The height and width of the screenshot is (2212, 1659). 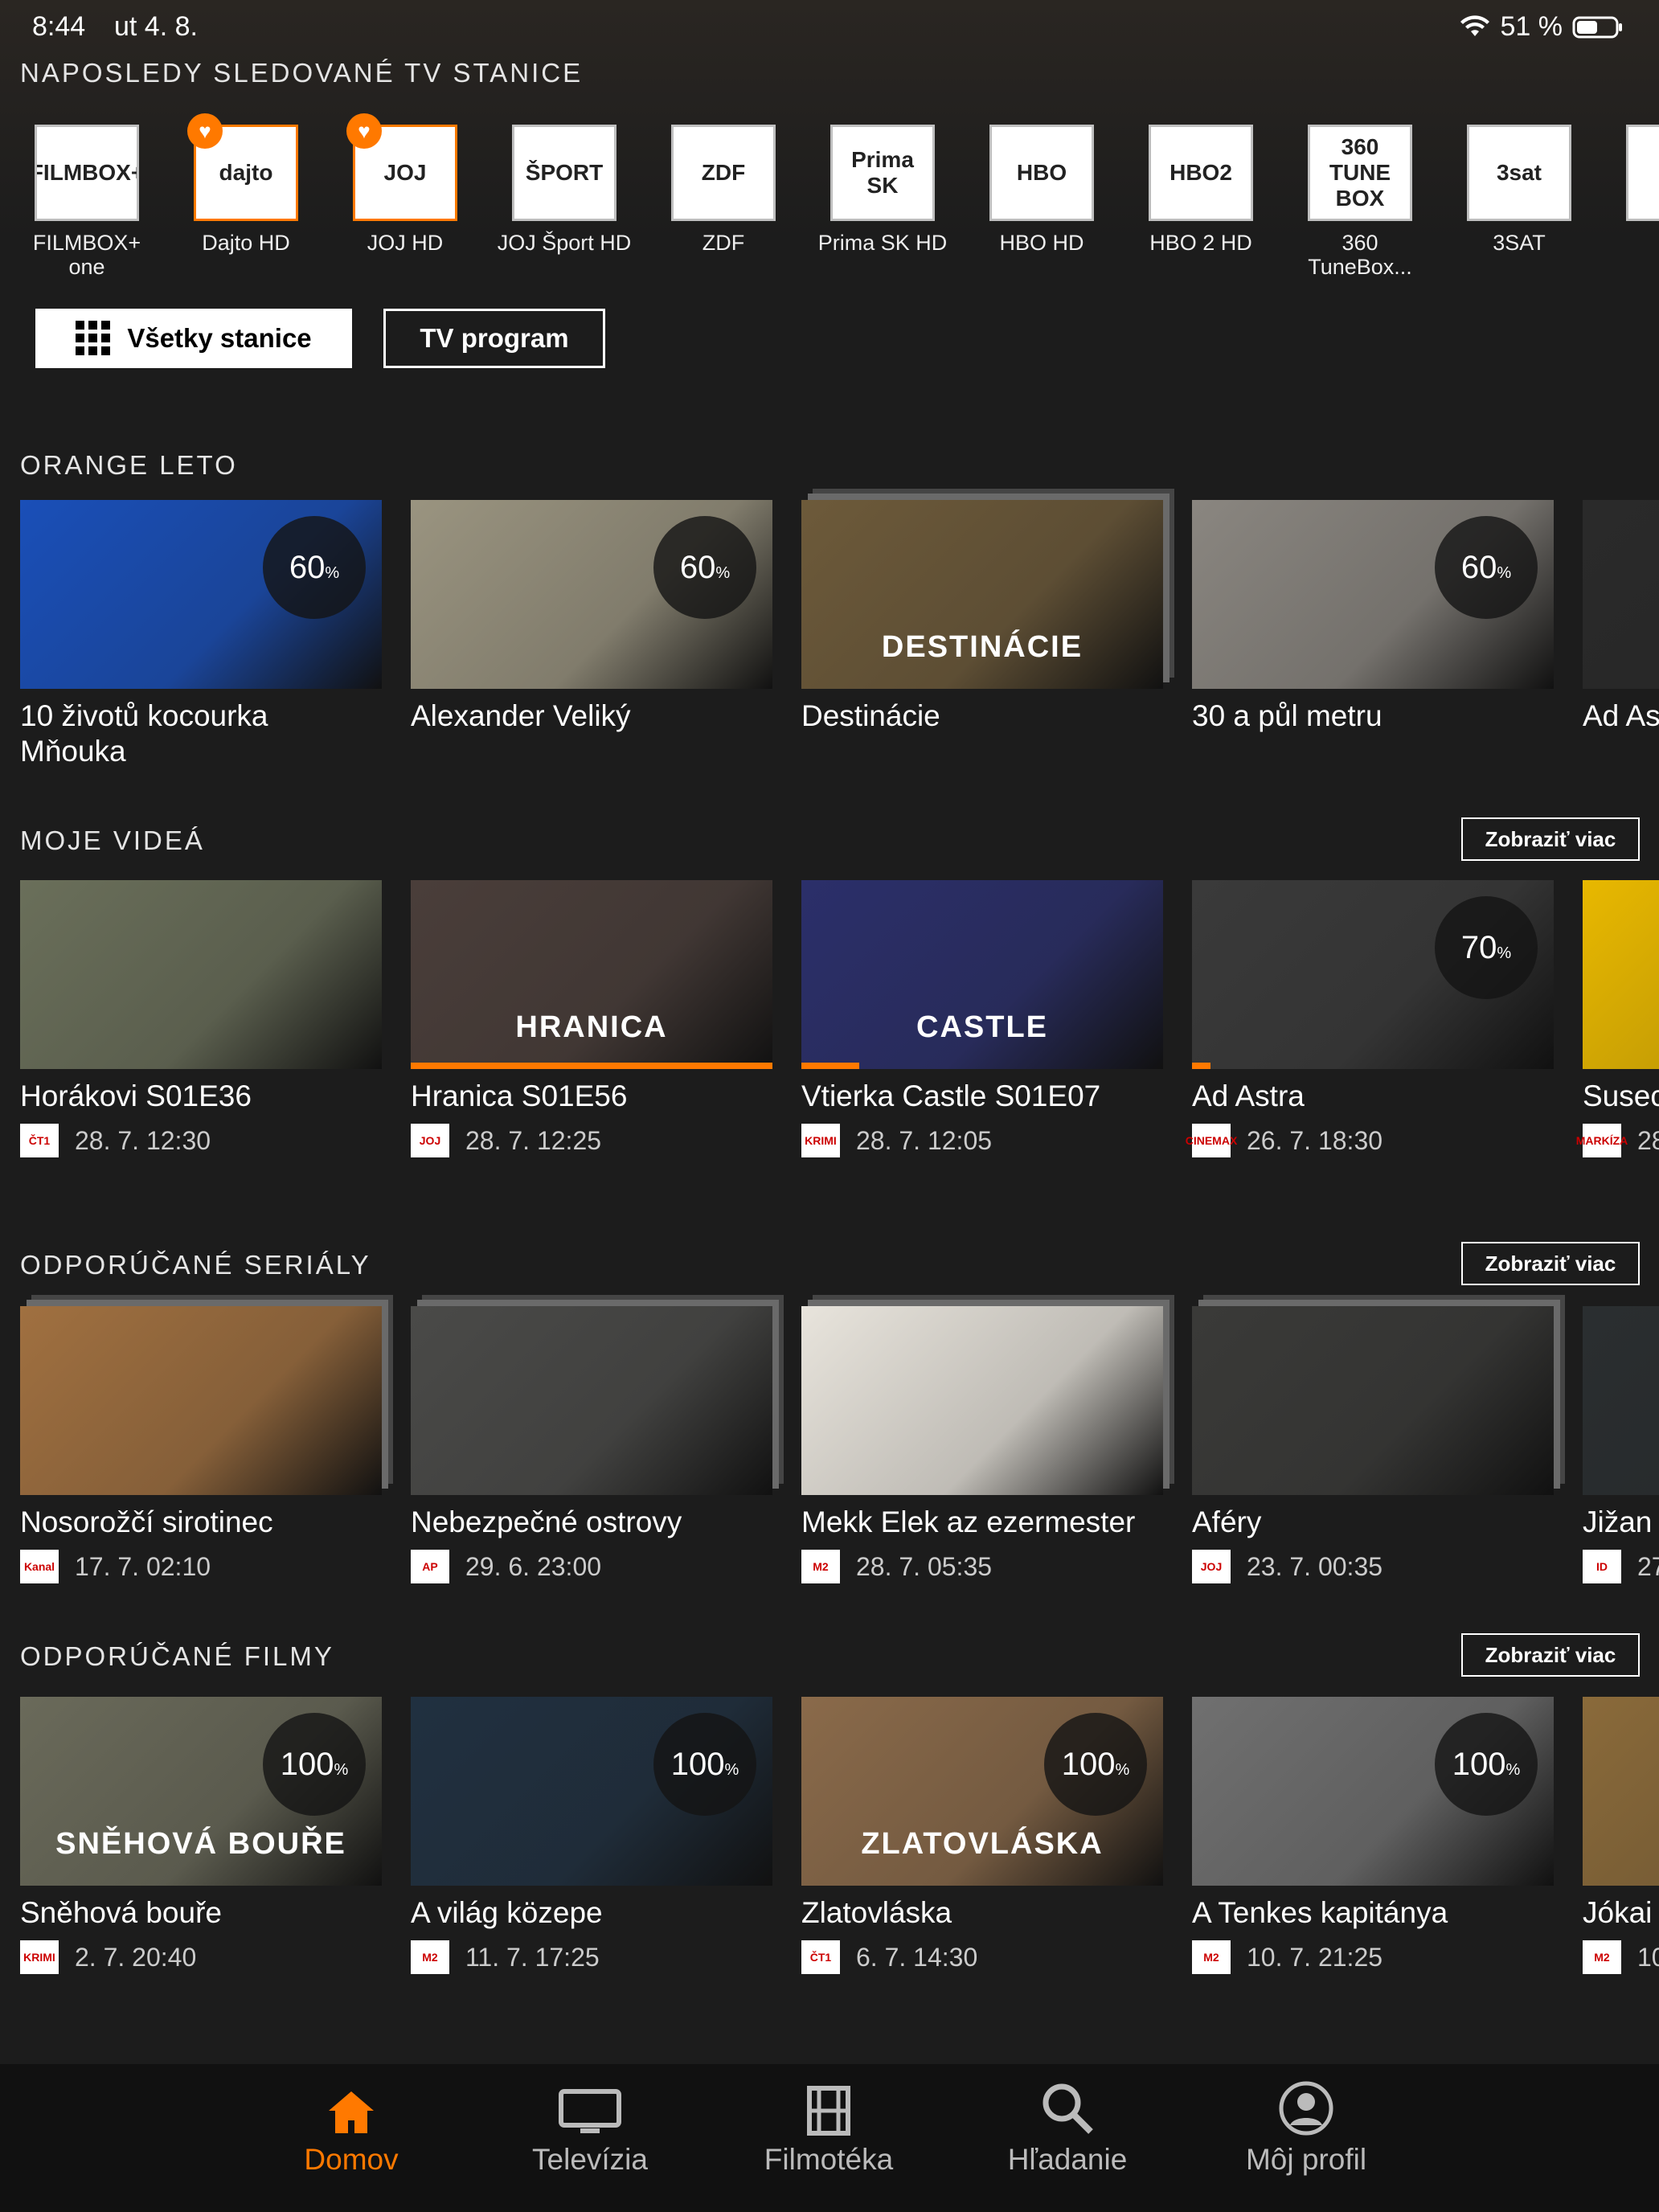 What do you see at coordinates (1618, 1521) in the screenshot?
I see `card-title: Jižan` at bounding box center [1618, 1521].